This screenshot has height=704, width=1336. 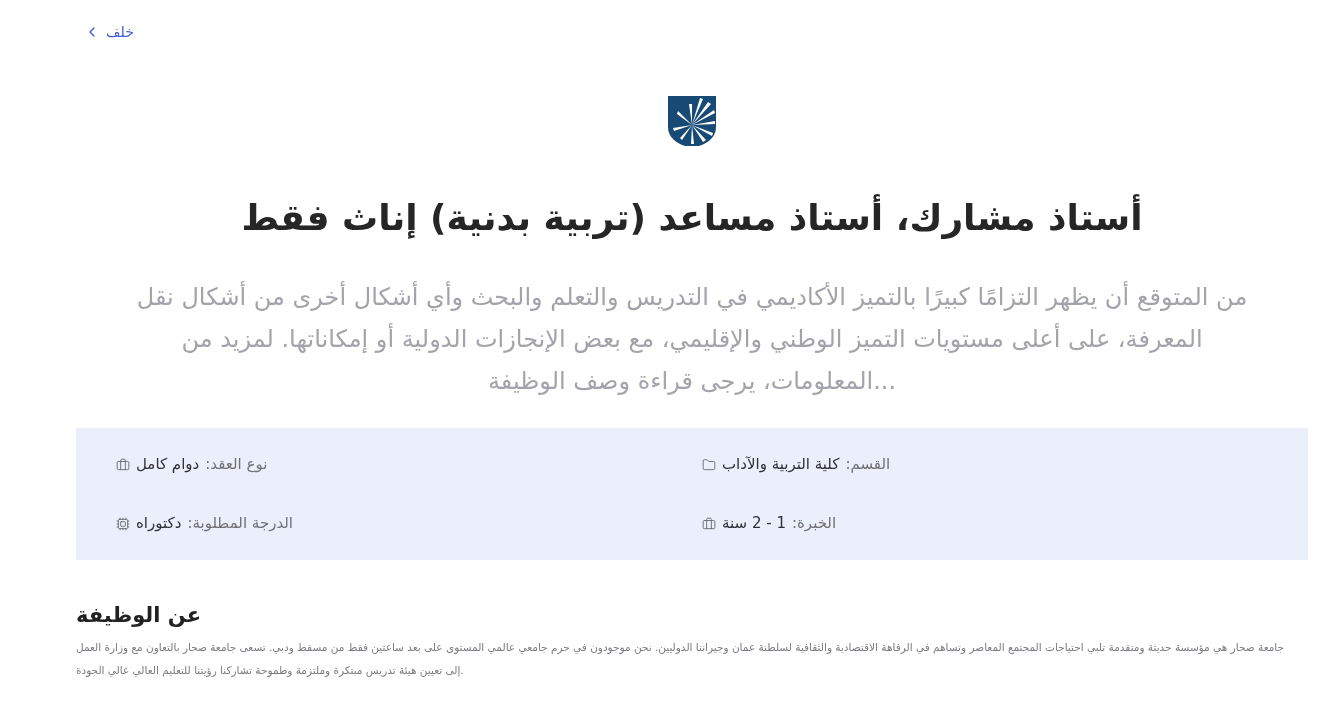 I want to click on chip-icon, so click(x=123, y=523).